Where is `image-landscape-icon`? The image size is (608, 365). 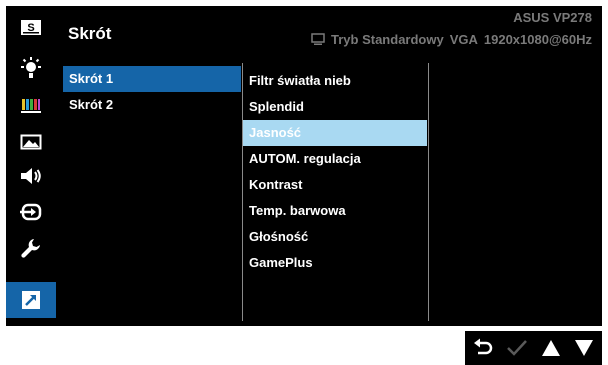 image-landscape-icon is located at coordinates (31, 142).